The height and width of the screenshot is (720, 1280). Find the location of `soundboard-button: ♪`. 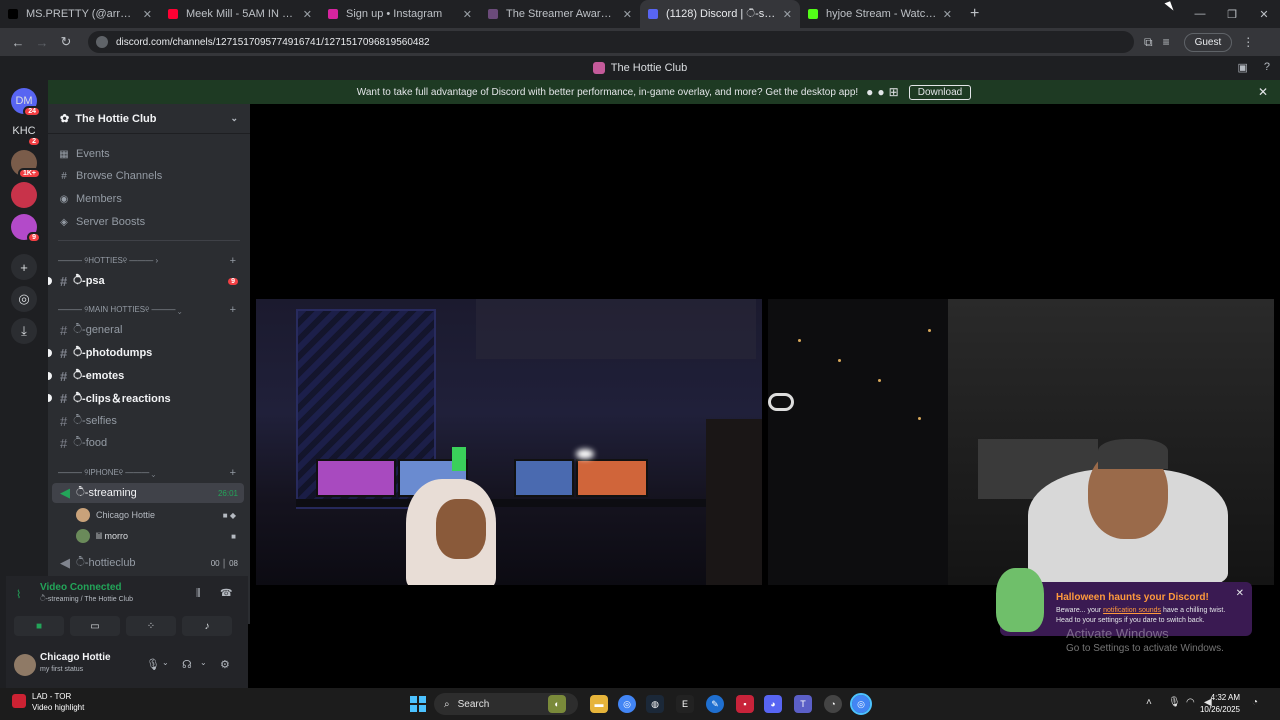

soundboard-button: ♪ is located at coordinates (207, 626).